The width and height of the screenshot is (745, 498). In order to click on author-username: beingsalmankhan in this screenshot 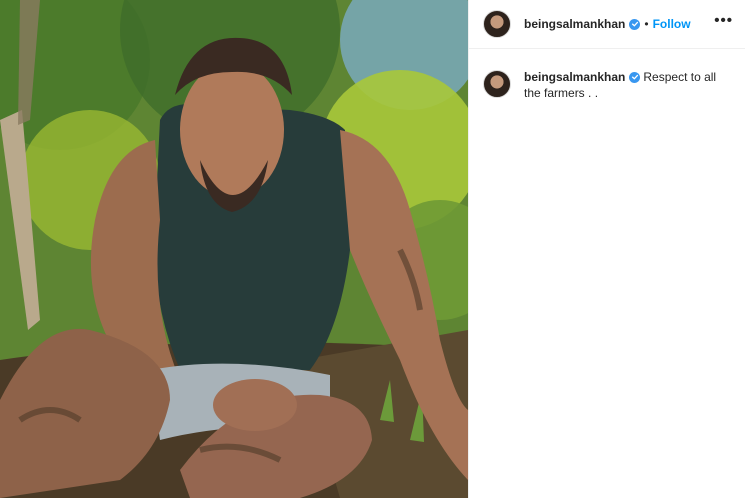, I will do `click(574, 24)`.